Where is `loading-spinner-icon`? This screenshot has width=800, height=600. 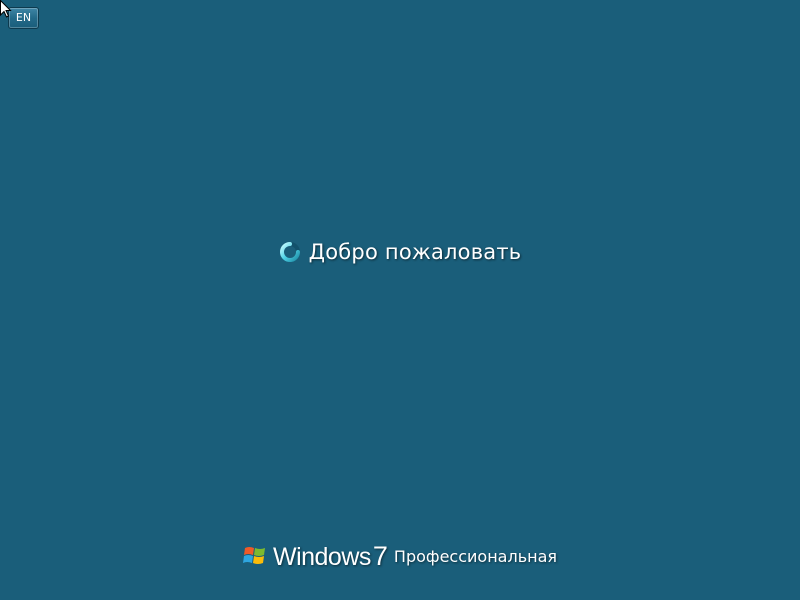 loading-spinner-icon is located at coordinates (289, 252).